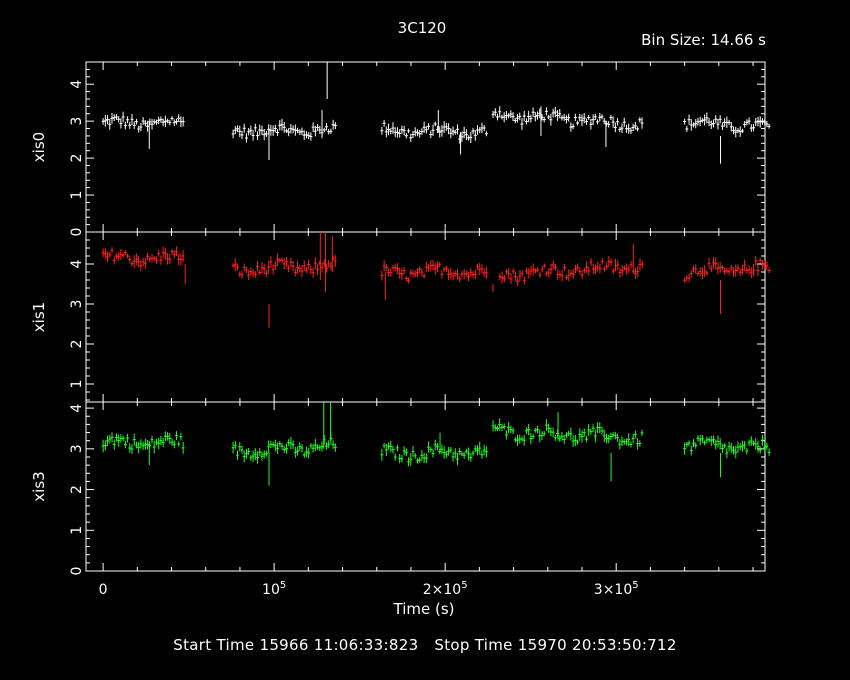 The height and width of the screenshot is (680, 850). What do you see at coordinates (424, 609) in the screenshot?
I see `x-axis-label: Time (s)` at bounding box center [424, 609].